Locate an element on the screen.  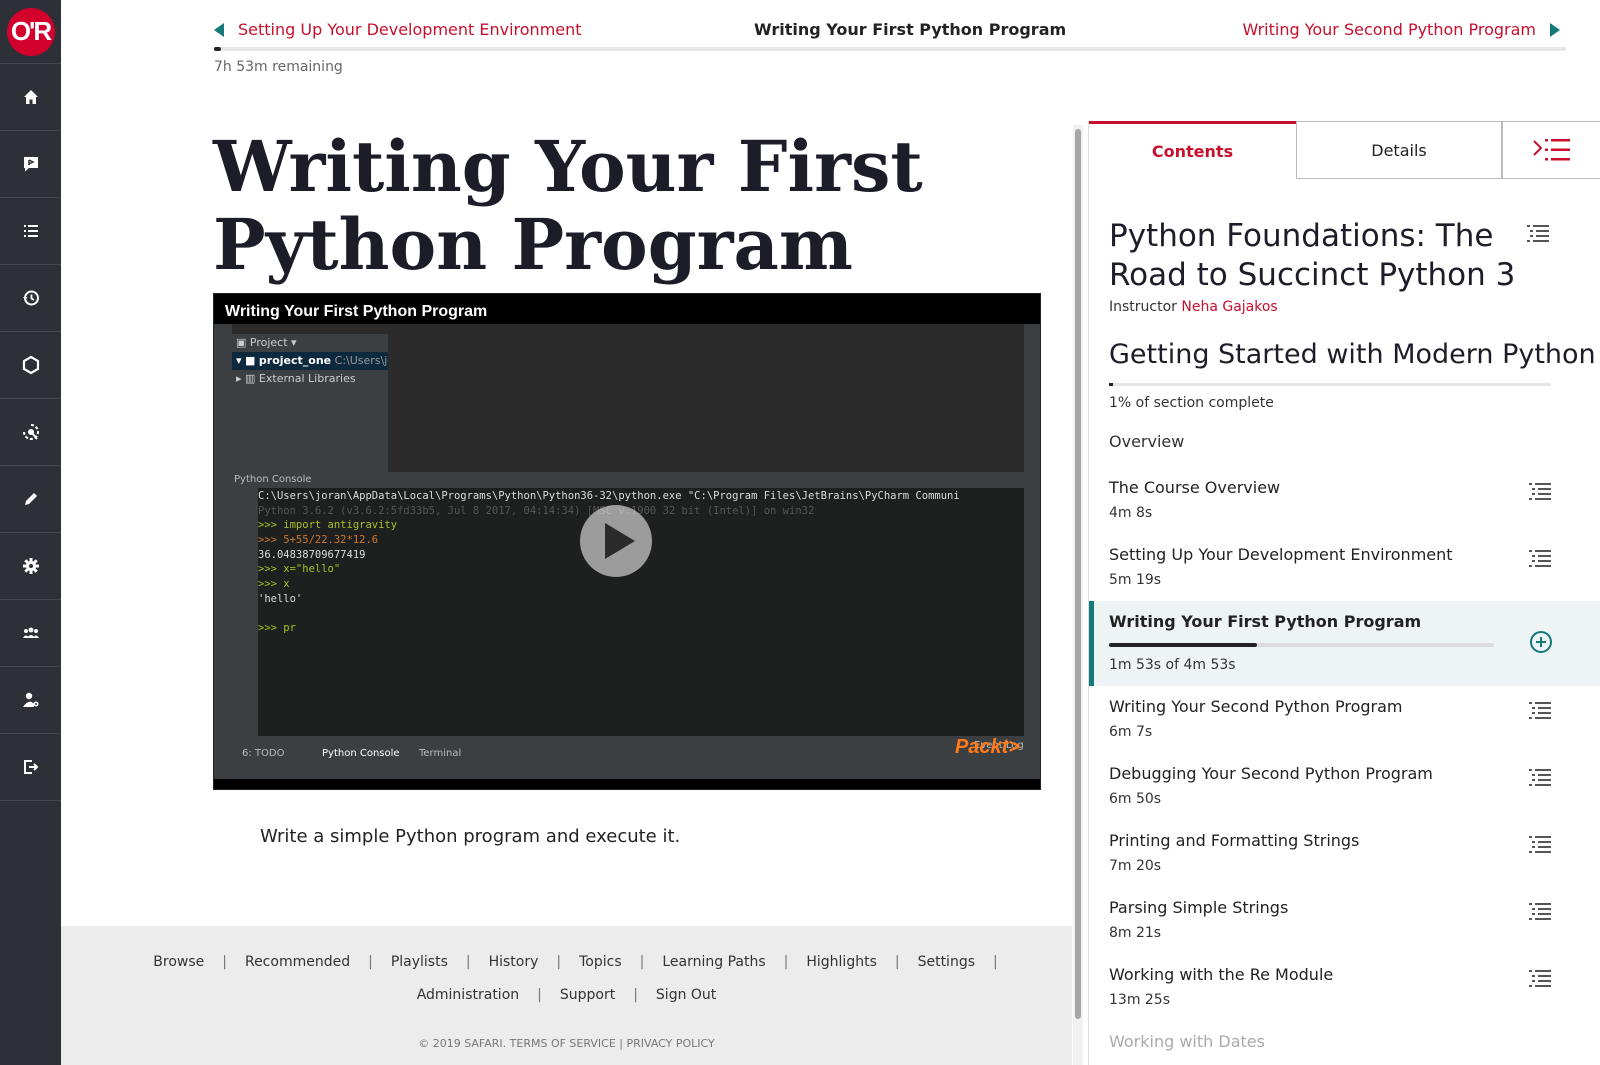
course-progress-fill is located at coordinates (217, 49).